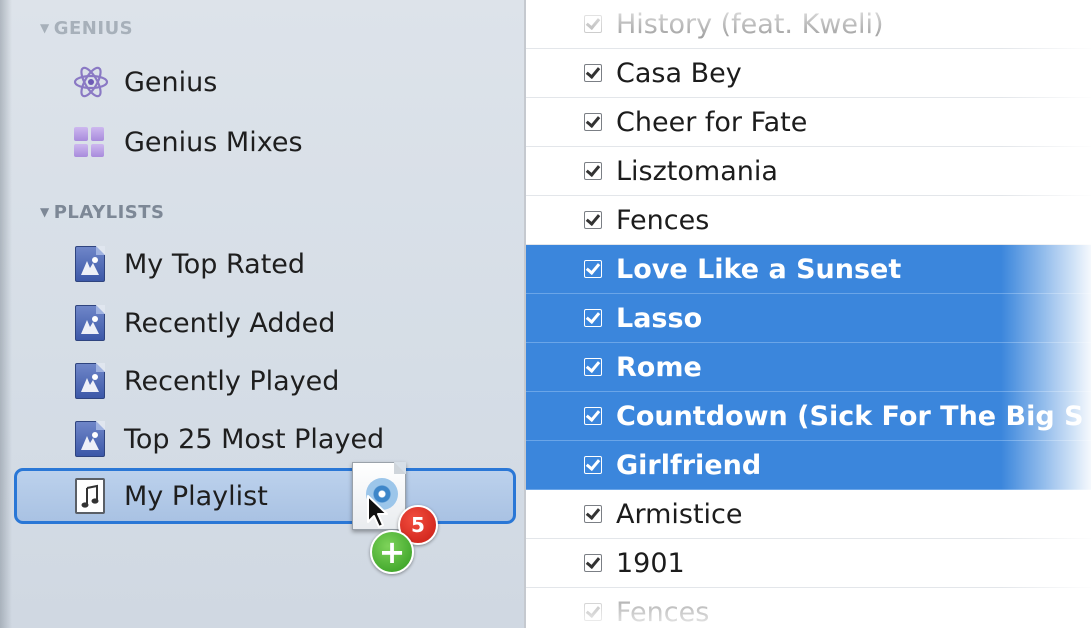 This screenshot has width=1091, height=628. What do you see at coordinates (254, 439) in the screenshot?
I see `sidebar-item-label: Top 25 Most Played` at bounding box center [254, 439].